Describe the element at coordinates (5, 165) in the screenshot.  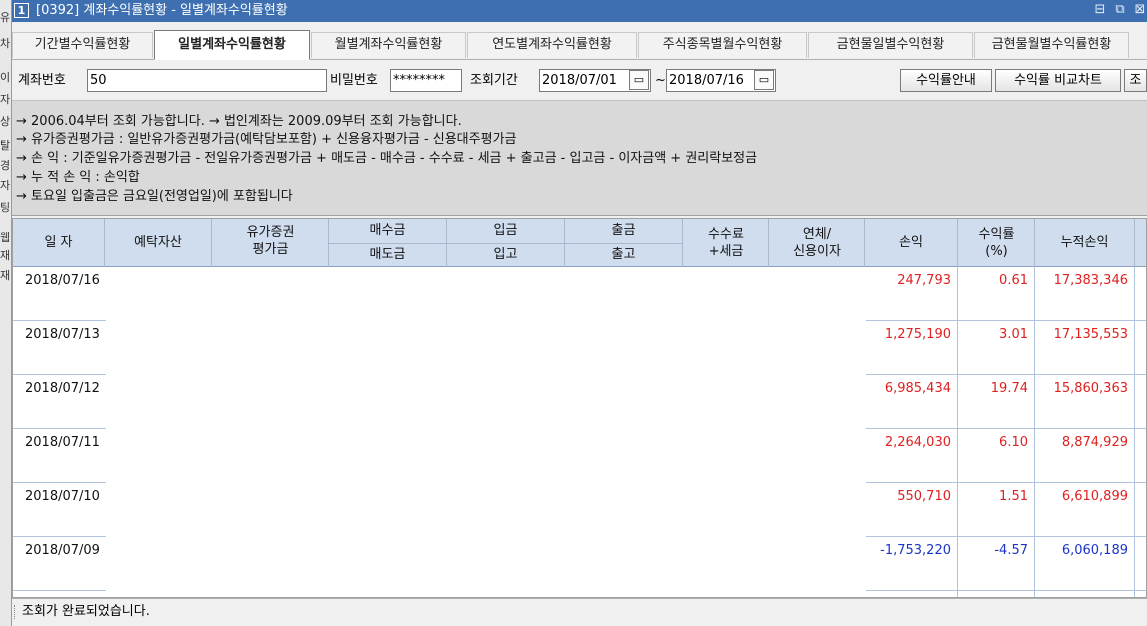
I see `background-window-char: 경` at that location.